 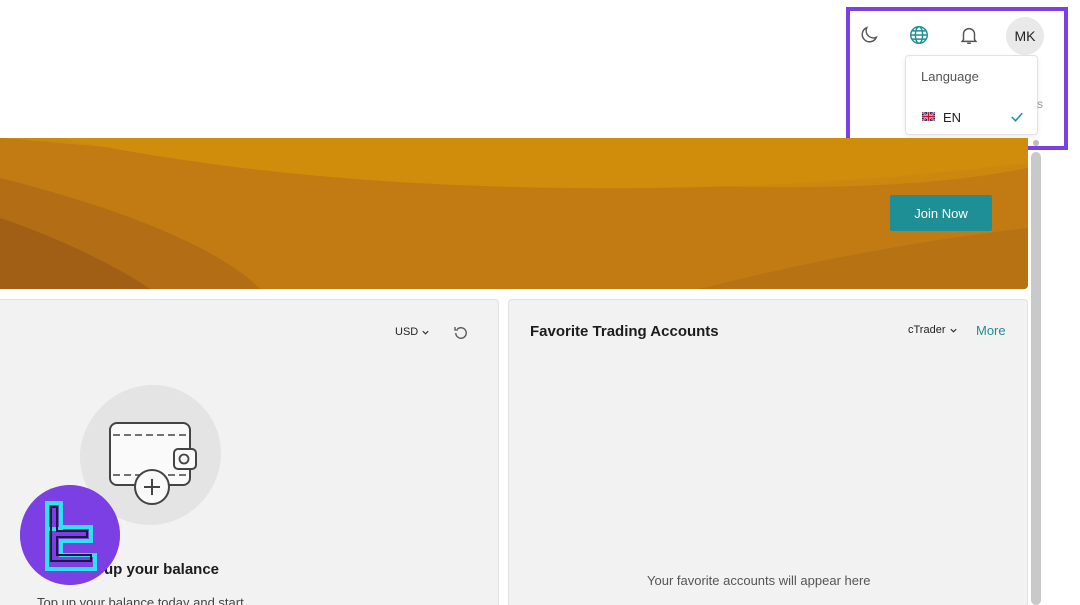 I want to click on favorites-empty-text: Your favorite accounts will appear here, so click(x=759, y=580).